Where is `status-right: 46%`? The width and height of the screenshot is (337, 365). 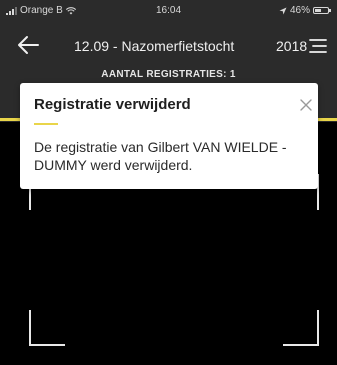
status-right: 46% is located at coordinates (305, 10).